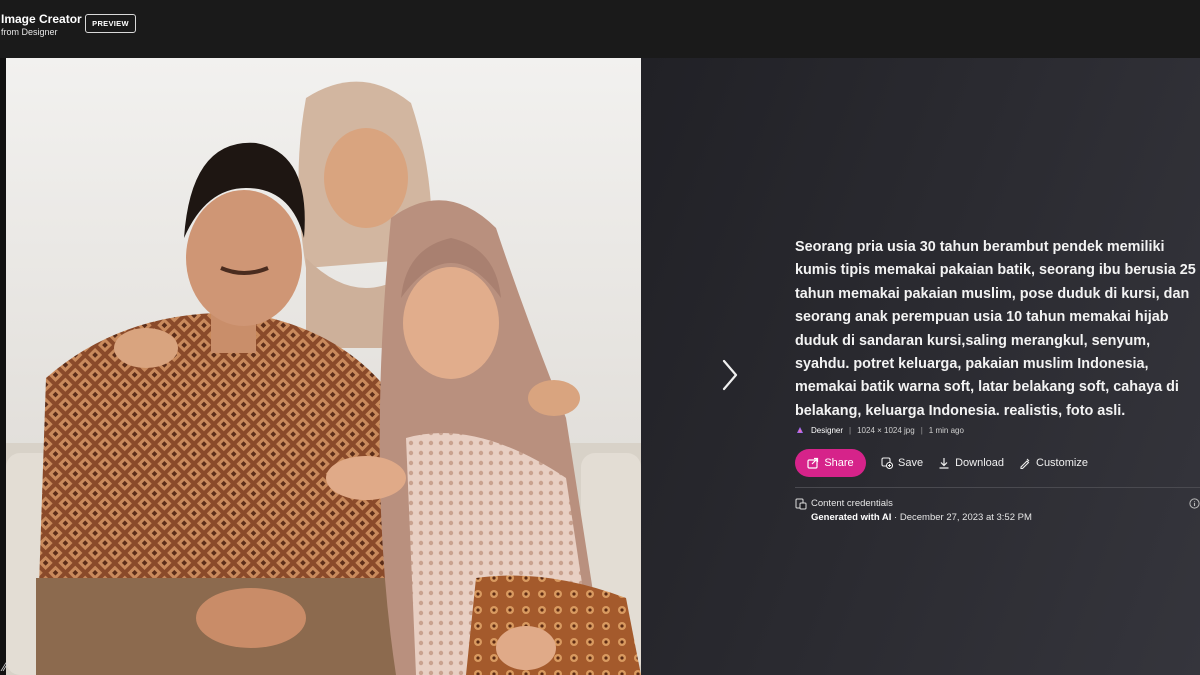  I want to click on customize-label: Customize, so click(1062, 463).